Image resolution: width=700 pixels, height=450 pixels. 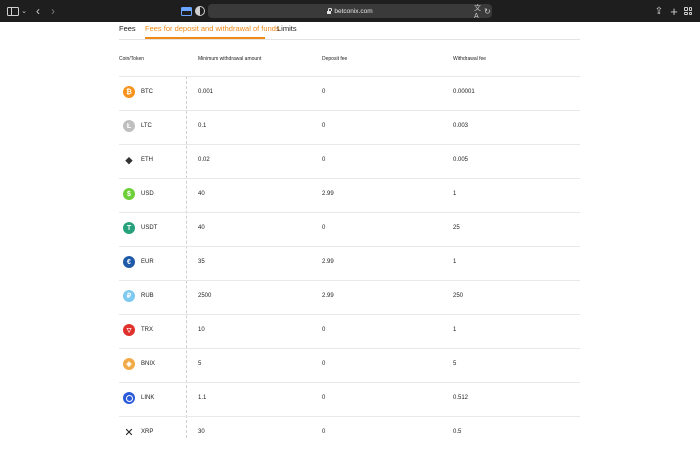 I want to click on coin-symbol: TRX, so click(x=147, y=330).